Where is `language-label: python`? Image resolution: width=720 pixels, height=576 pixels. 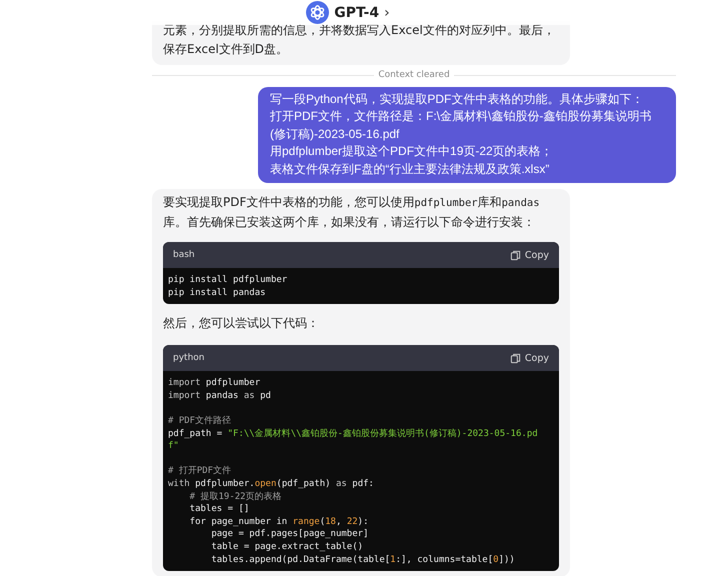
language-label: python is located at coordinates (188, 358).